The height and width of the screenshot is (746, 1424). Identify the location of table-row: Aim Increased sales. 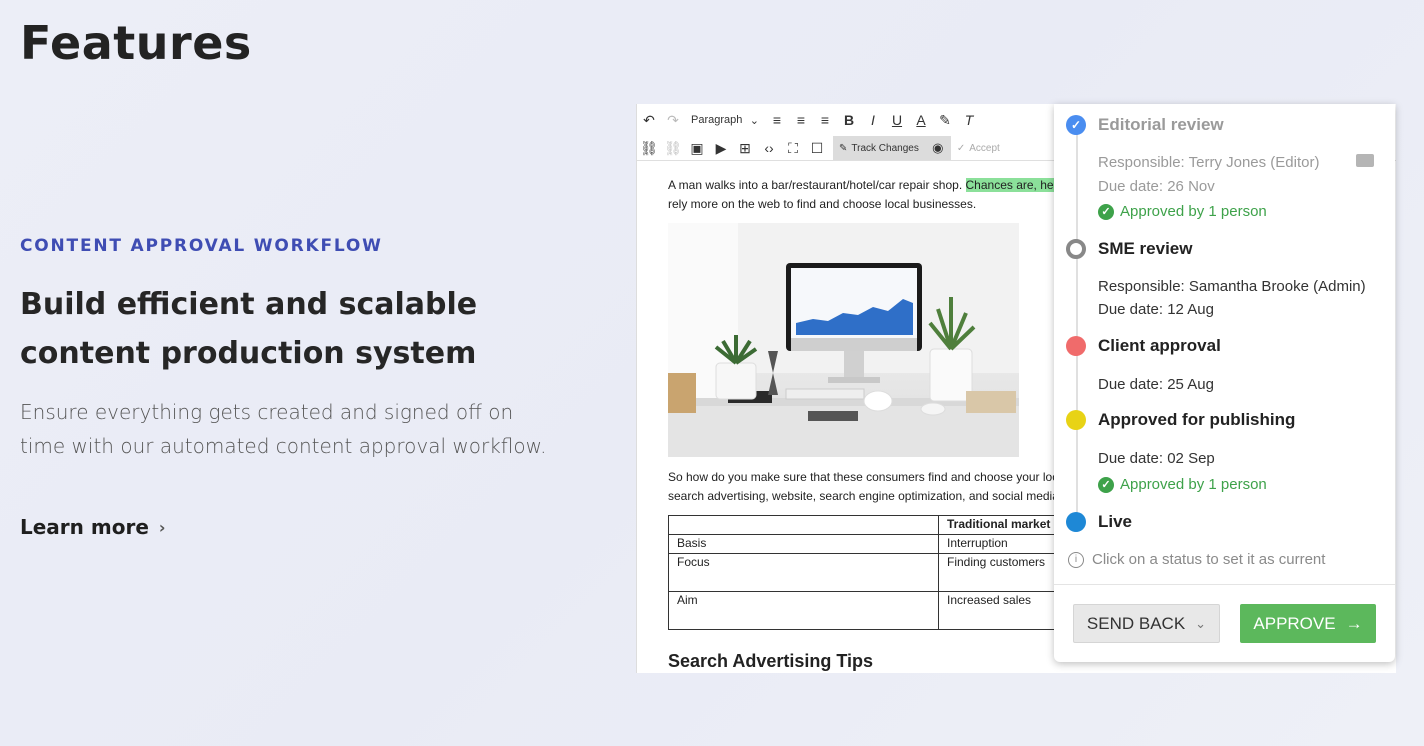
(883, 610).